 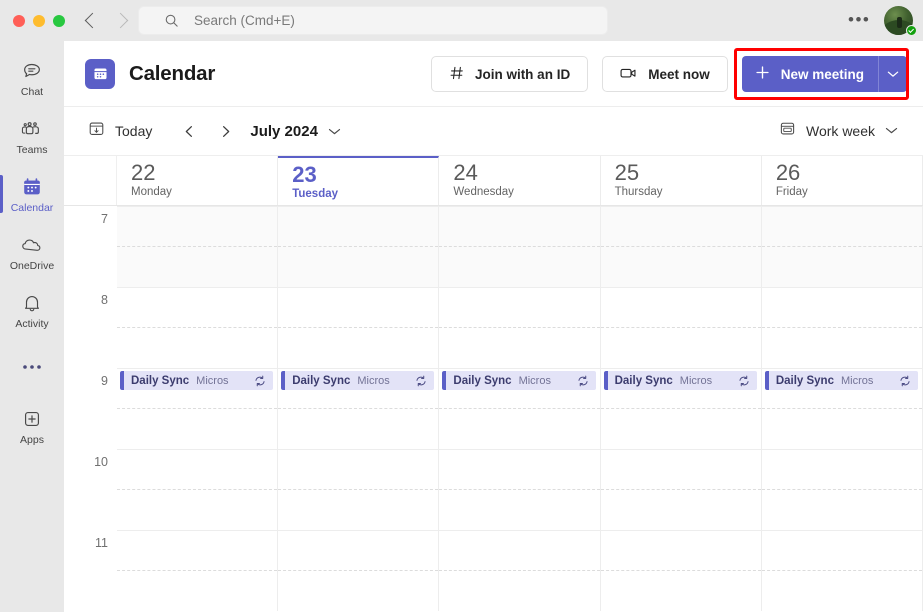 What do you see at coordinates (32, 207) in the screenshot?
I see `sidebar-item-label: Calendar` at bounding box center [32, 207].